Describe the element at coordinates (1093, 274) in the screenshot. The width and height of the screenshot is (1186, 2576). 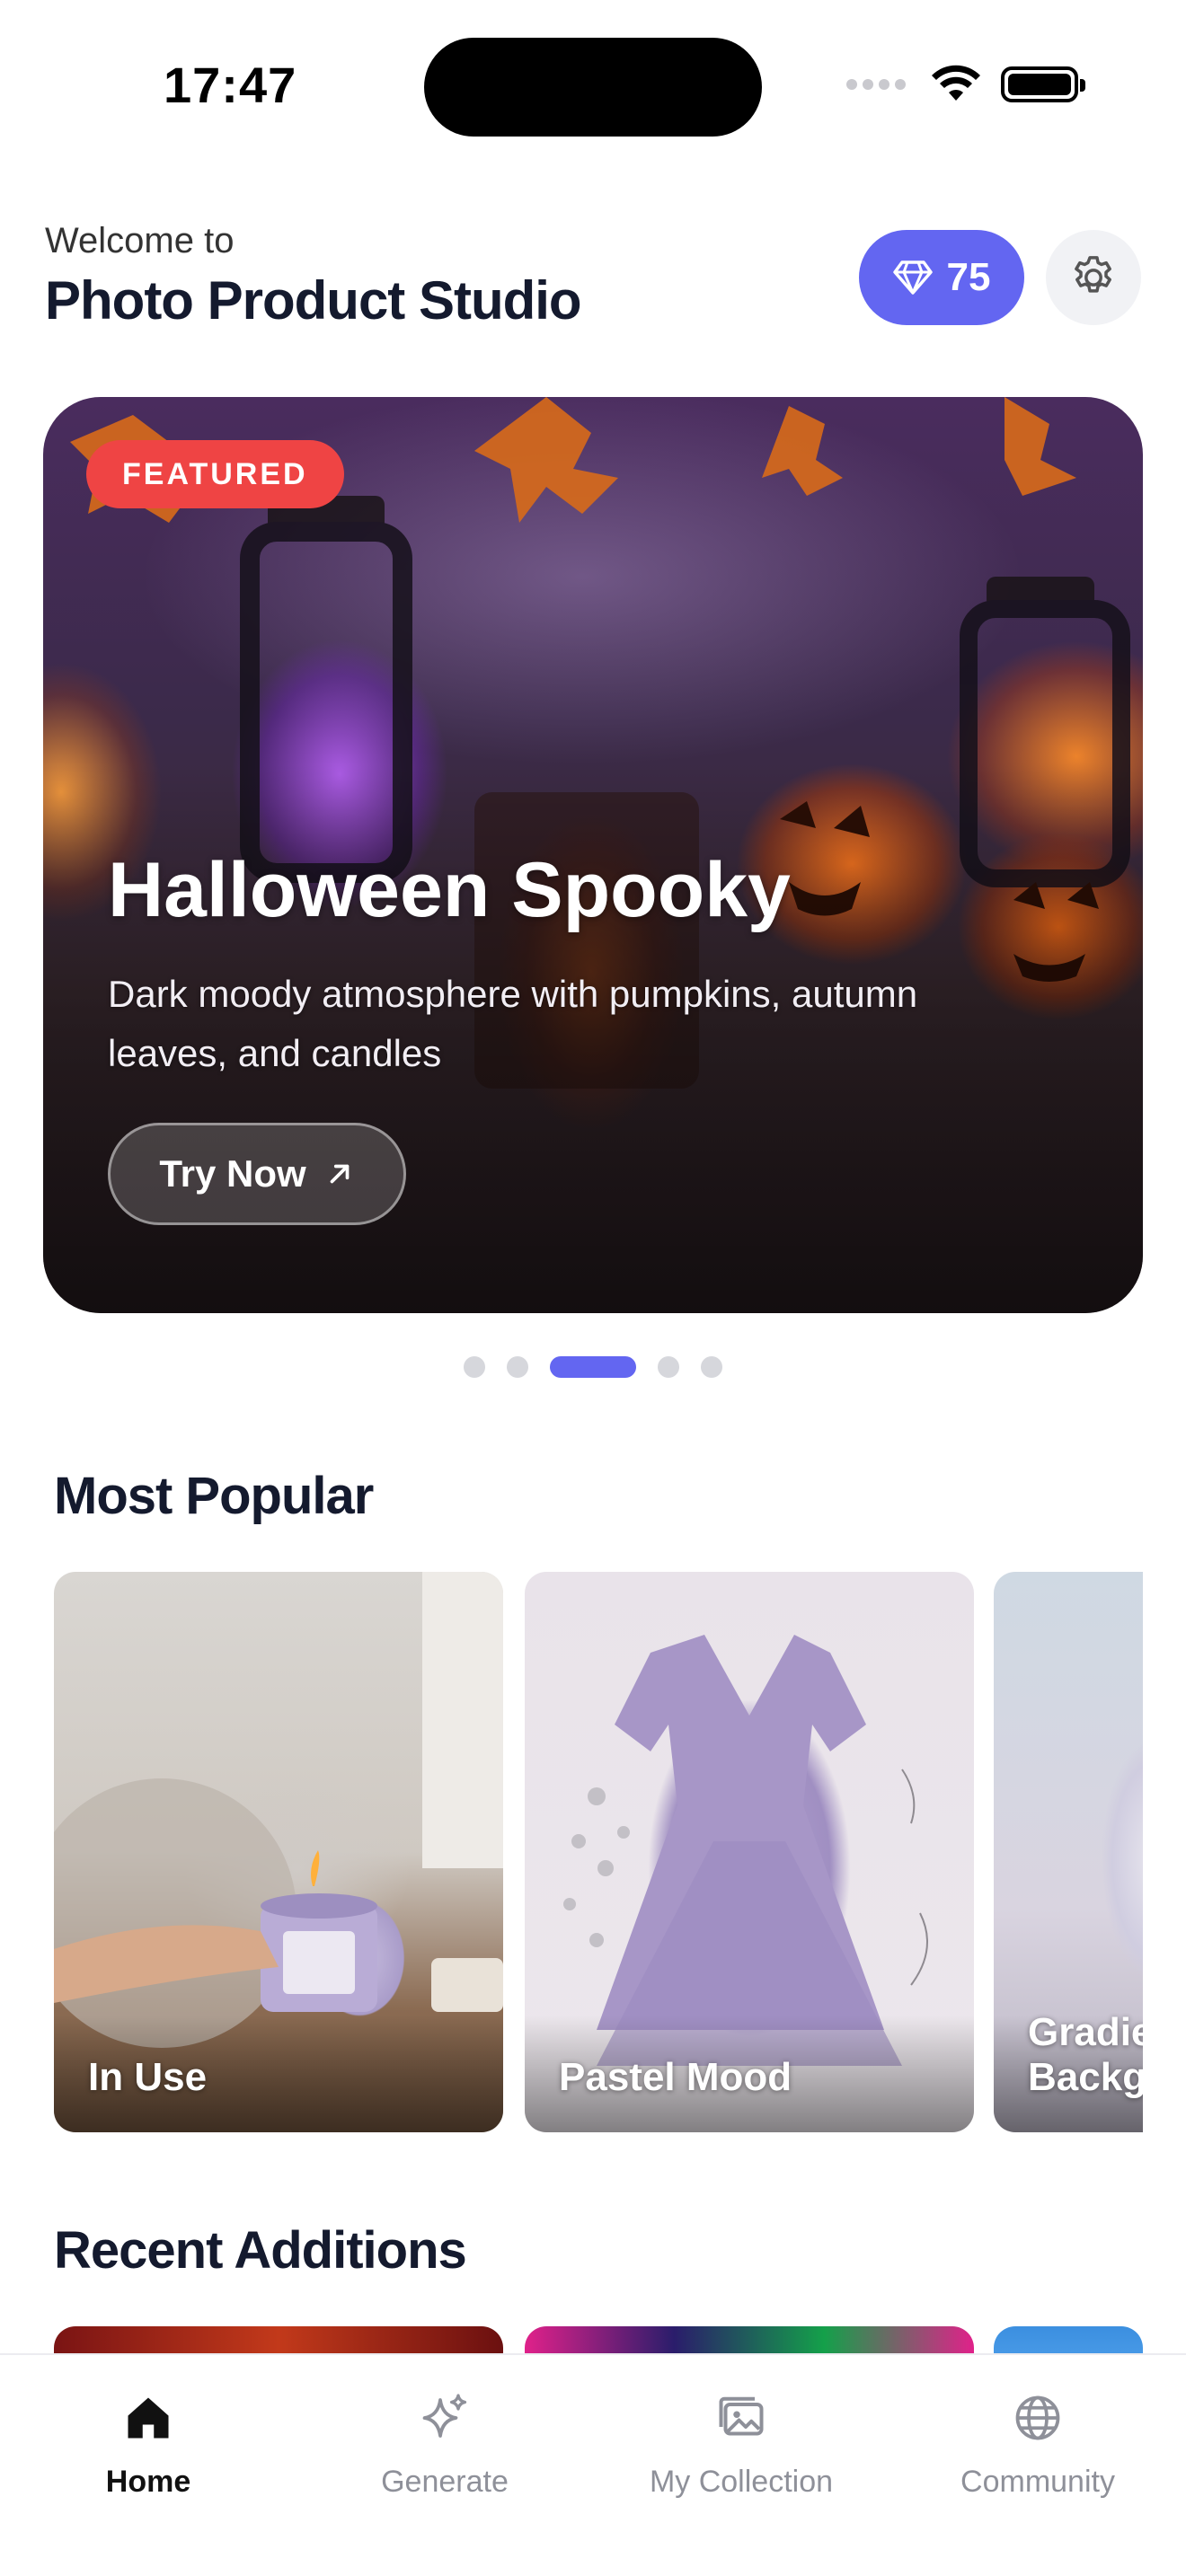
I see `gear-icon` at that location.